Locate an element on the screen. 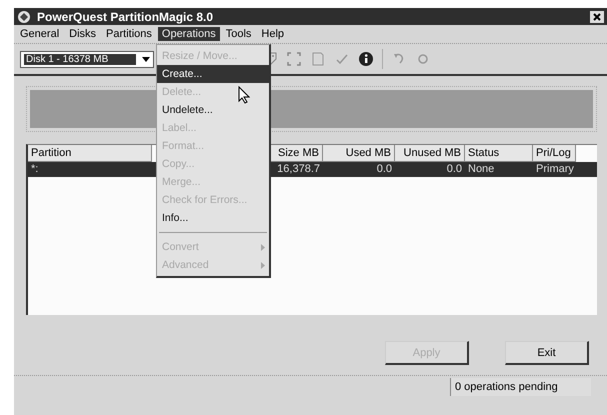 This screenshot has height=415, width=607. column-header: Status is located at coordinates (499, 153).